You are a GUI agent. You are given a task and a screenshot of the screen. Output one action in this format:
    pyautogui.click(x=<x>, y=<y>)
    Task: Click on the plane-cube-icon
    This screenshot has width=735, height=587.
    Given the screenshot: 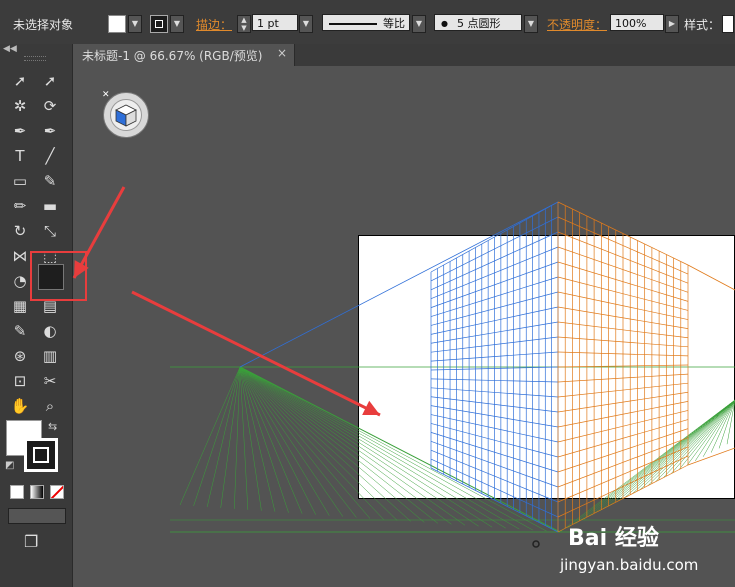 What is the action you would take?
    pyautogui.click(x=126, y=115)
    